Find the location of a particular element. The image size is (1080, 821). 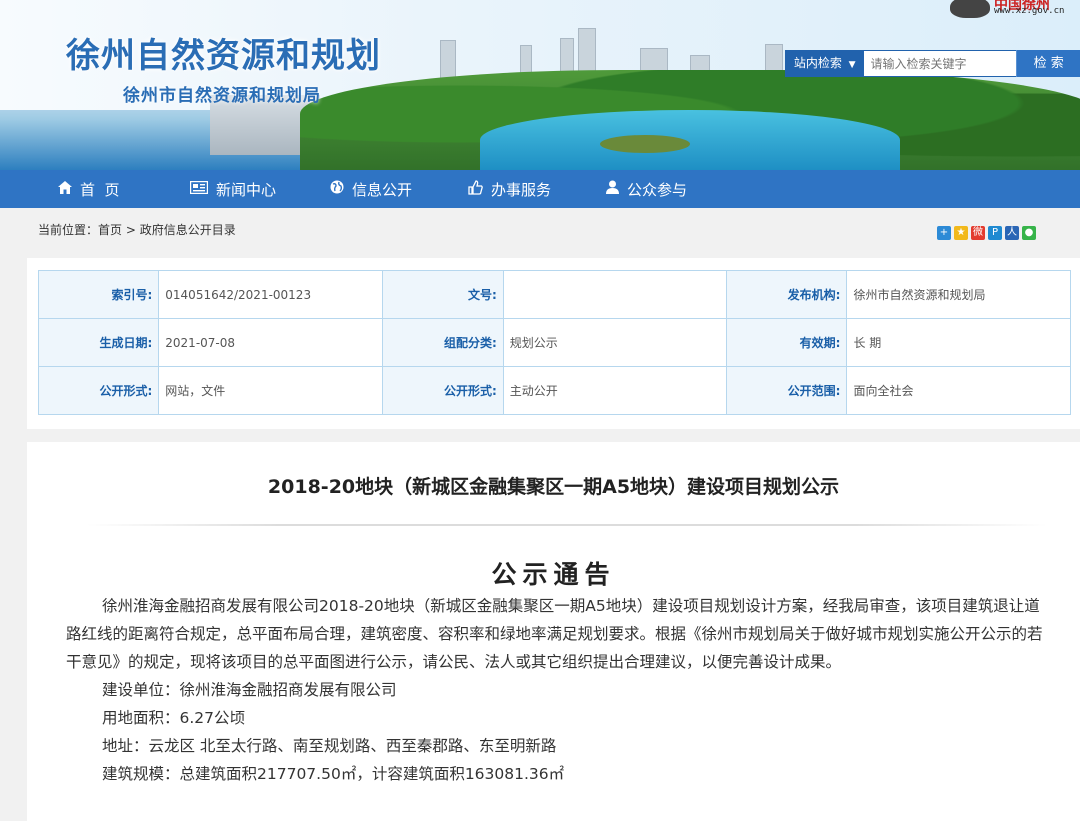

detail-line: 建设单位：徐州淮海金融招商发展有限公司 is located at coordinates (249, 690).